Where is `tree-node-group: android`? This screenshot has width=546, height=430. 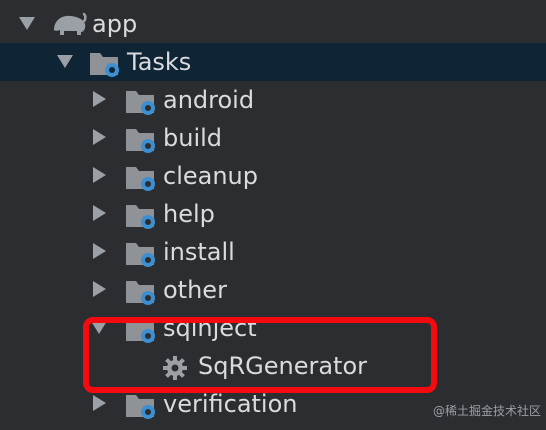 tree-node-group: android is located at coordinates (273, 100).